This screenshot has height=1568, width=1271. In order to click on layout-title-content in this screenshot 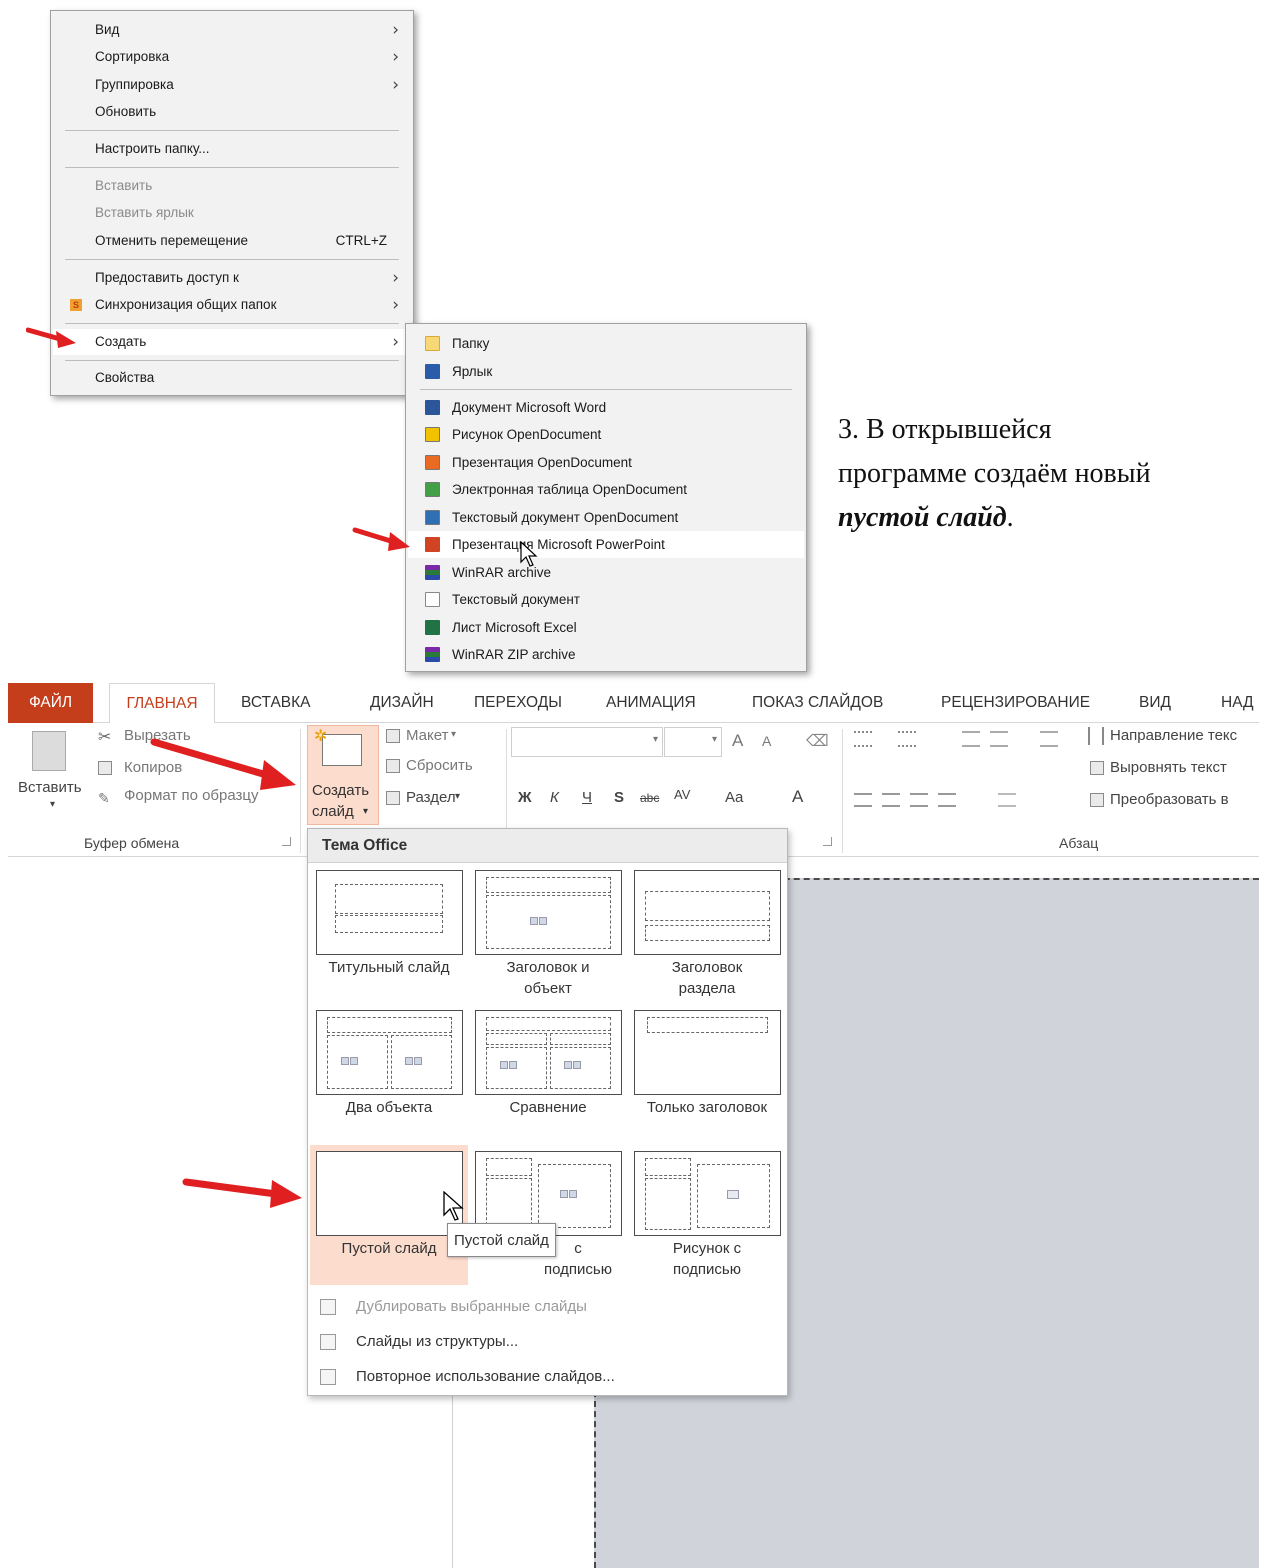, I will do `click(548, 912)`.